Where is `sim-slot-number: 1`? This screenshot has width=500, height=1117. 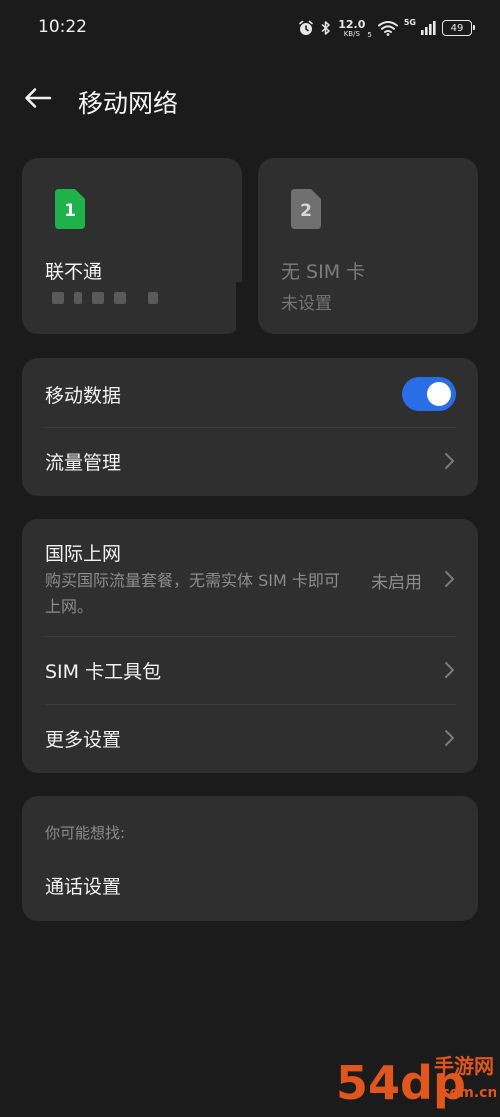
sim-slot-number: 1 is located at coordinates (70, 211).